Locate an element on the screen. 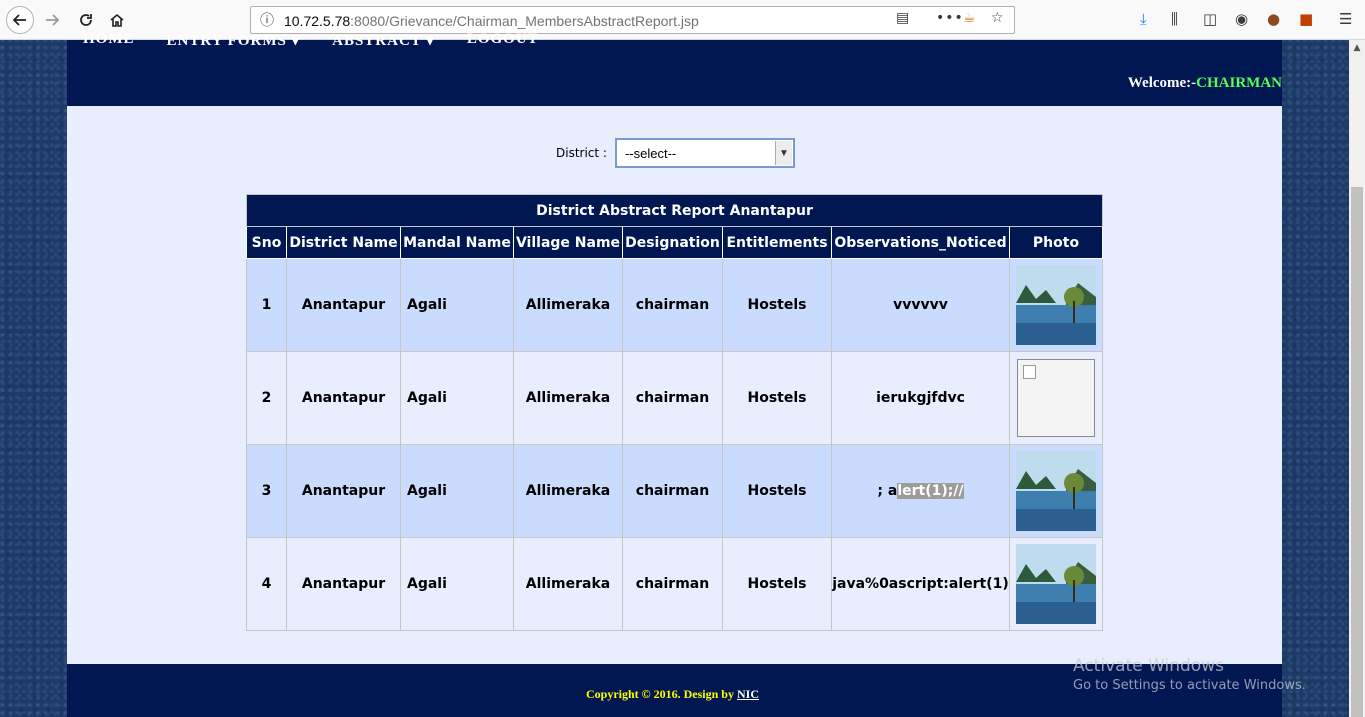 The height and width of the screenshot is (717, 1365). download-icon: ⤓ is located at coordinates (1143, 19).